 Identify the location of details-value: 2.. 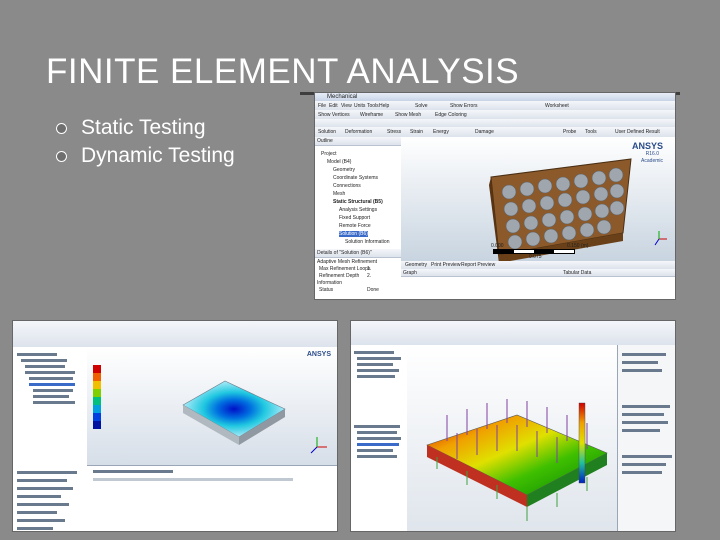
(369, 276).